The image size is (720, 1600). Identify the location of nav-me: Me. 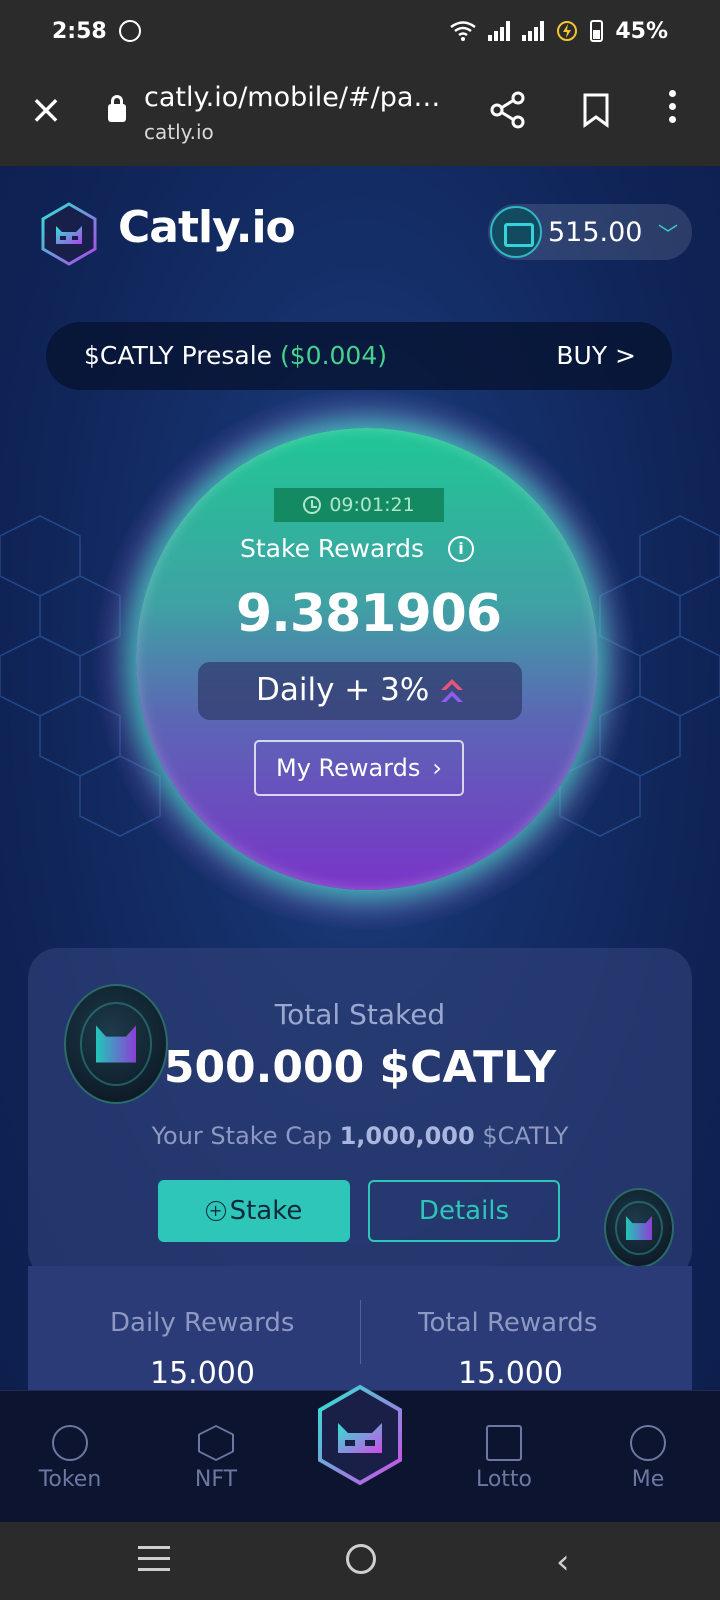
(648, 1458).